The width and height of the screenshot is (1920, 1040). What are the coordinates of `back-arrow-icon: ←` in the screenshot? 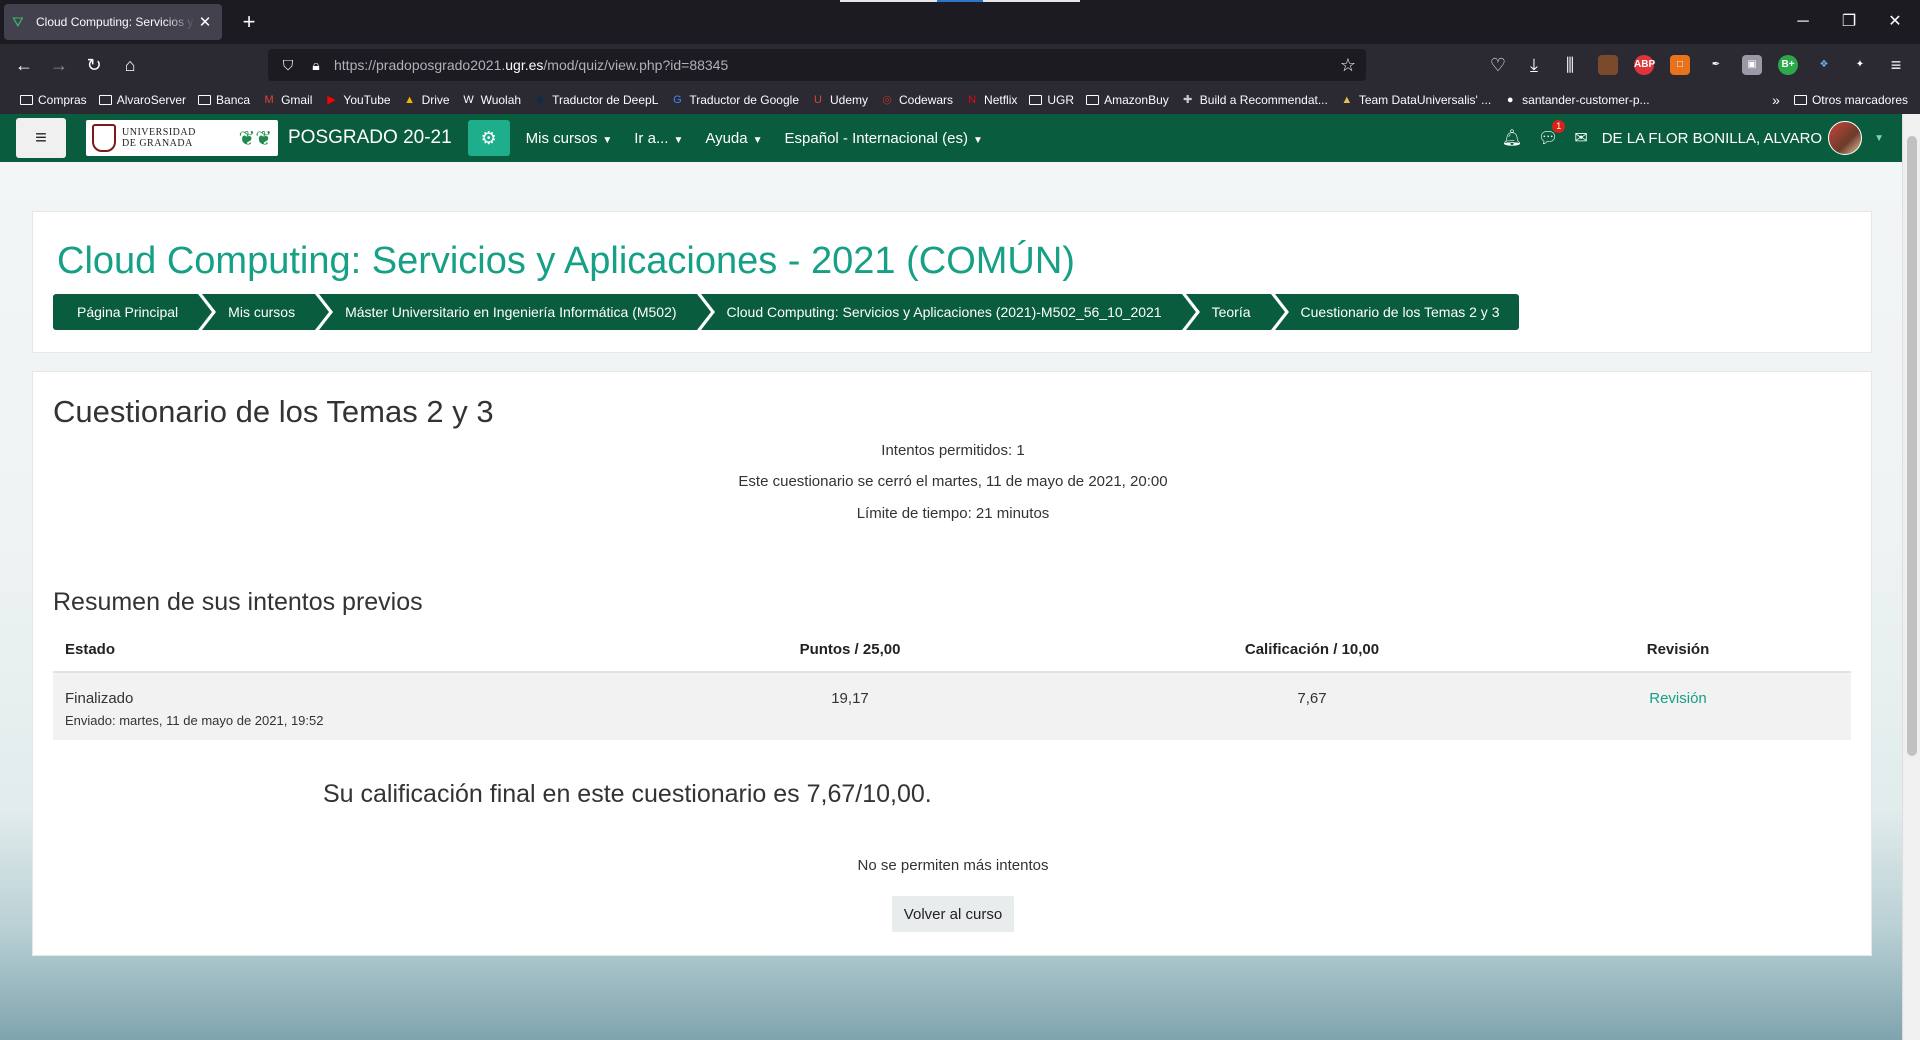 It's located at (24, 65).